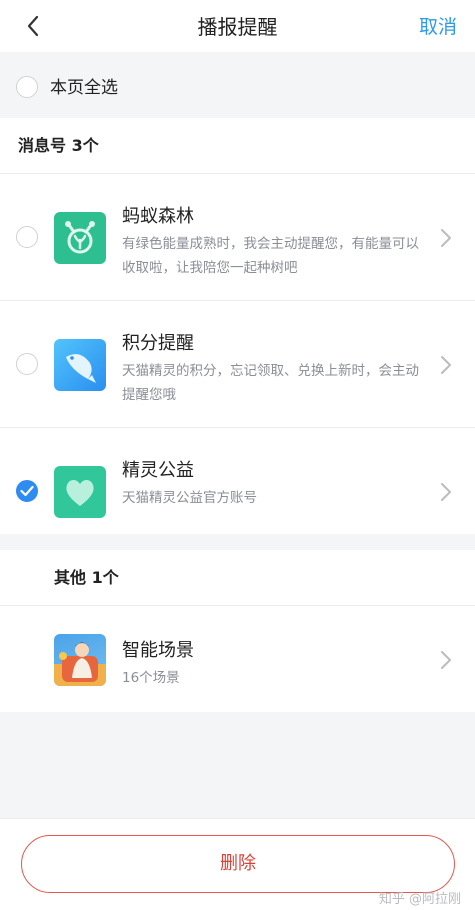 This screenshot has width=475, height=910. What do you see at coordinates (237, 87) in the screenshot?
I see `select-all-row: 本页全选` at bounding box center [237, 87].